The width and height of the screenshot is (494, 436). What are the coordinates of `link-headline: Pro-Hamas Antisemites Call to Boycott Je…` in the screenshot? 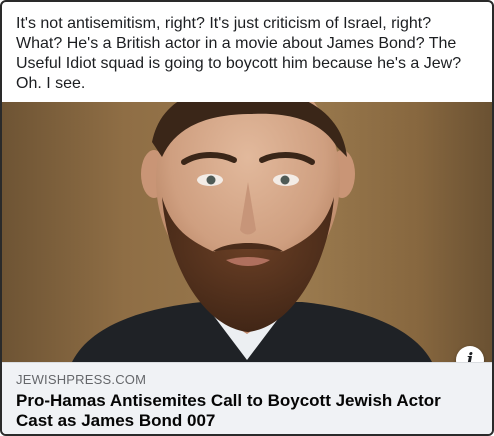 It's located at (247, 411).